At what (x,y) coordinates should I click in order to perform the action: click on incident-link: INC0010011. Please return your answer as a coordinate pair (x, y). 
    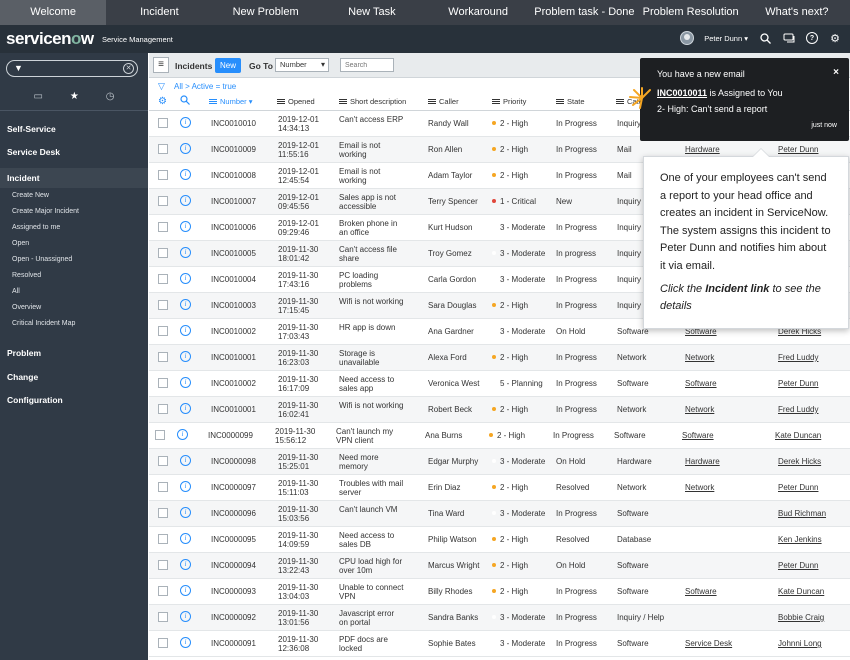
    Looking at the image, I should click on (682, 93).